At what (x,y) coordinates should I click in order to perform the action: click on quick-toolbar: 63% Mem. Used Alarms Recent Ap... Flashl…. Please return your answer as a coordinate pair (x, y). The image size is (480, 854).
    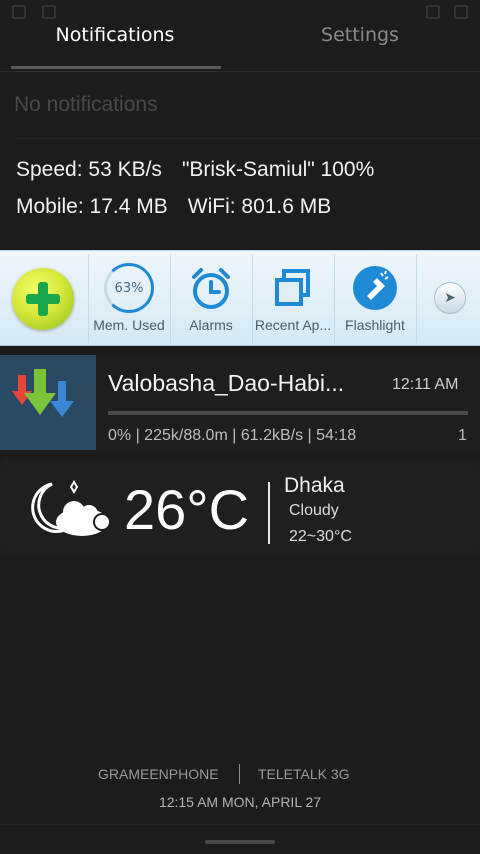
    Looking at the image, I should click on (240, 298).